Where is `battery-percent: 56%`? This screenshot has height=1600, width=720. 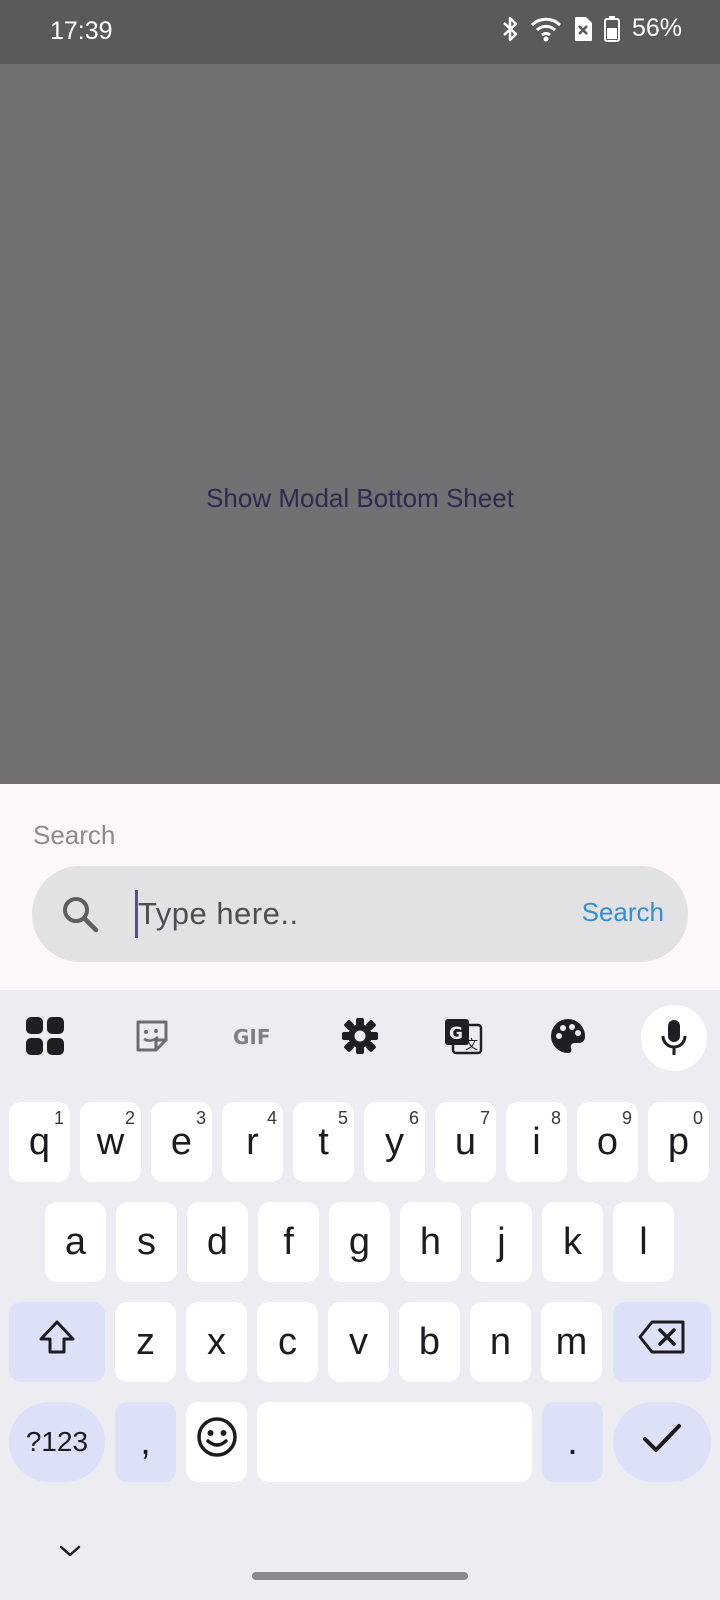
battery-percent: 56% is located at coordinates (656, 28).